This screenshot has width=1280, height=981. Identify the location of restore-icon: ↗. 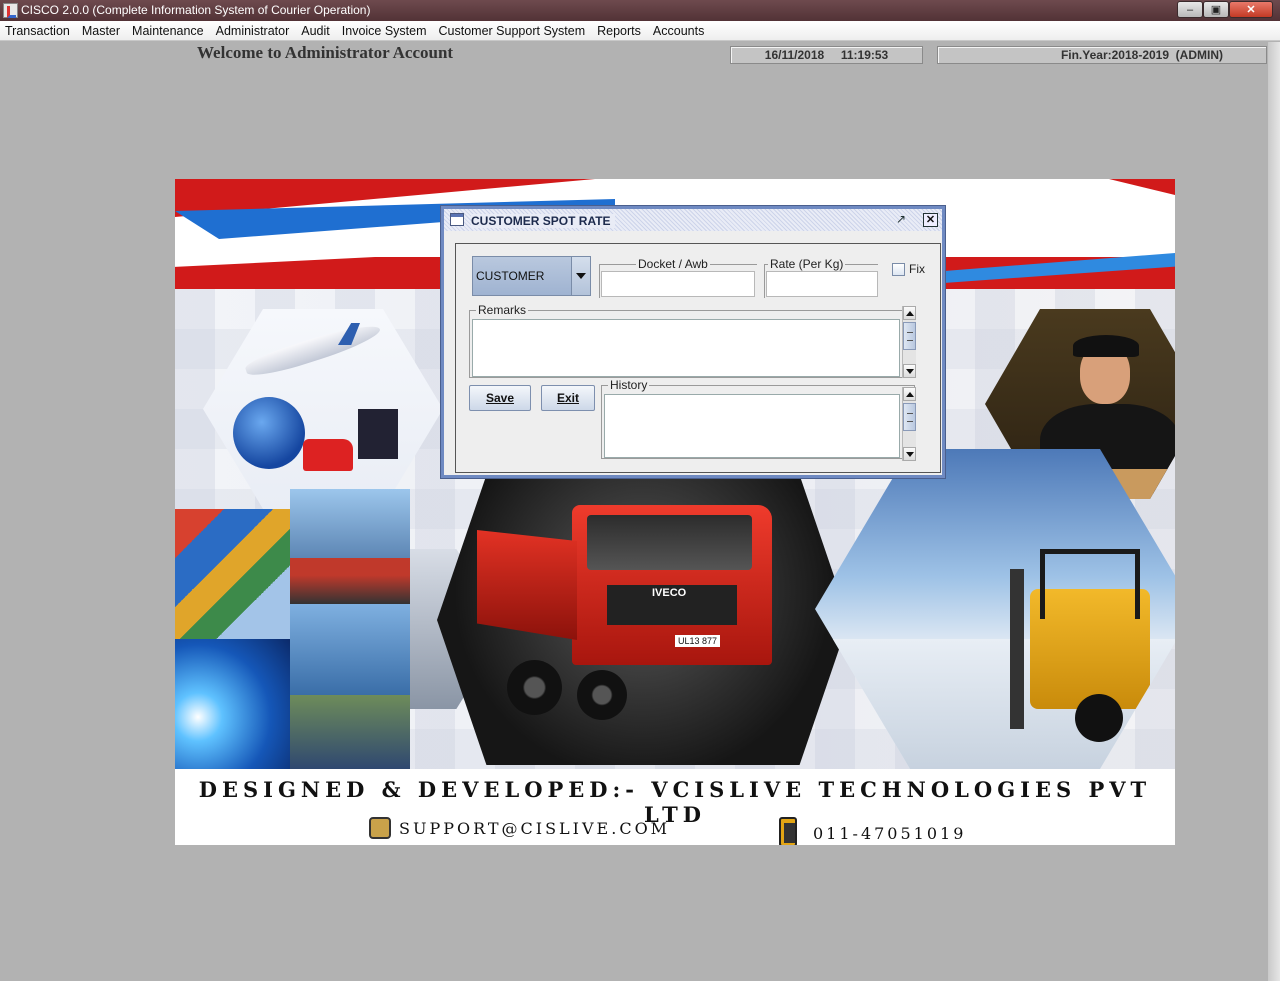
(901, 219).